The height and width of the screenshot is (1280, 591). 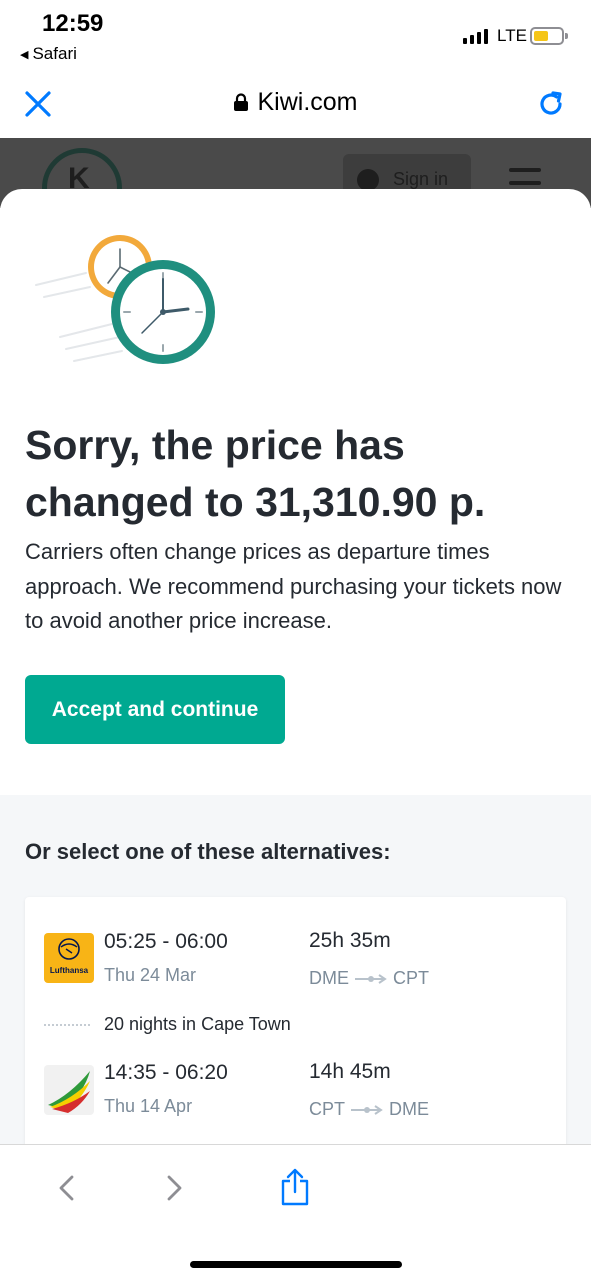 What do you see at coordinates (551, 104) in the screenshot?
I see `reload-icon` at bounding box center [551, 104].